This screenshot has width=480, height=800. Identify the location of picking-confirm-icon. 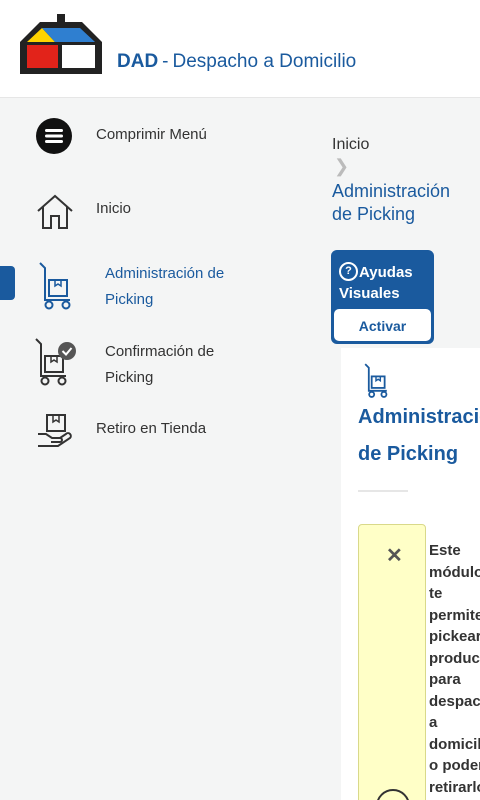
(55, 362).